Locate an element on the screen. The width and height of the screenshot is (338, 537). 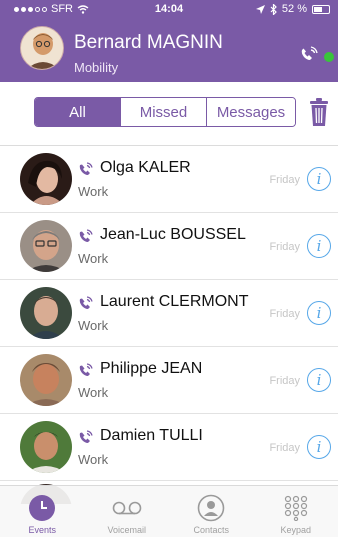
contact-name: Laurent CLERMONT is located at coordinates (174, 301).